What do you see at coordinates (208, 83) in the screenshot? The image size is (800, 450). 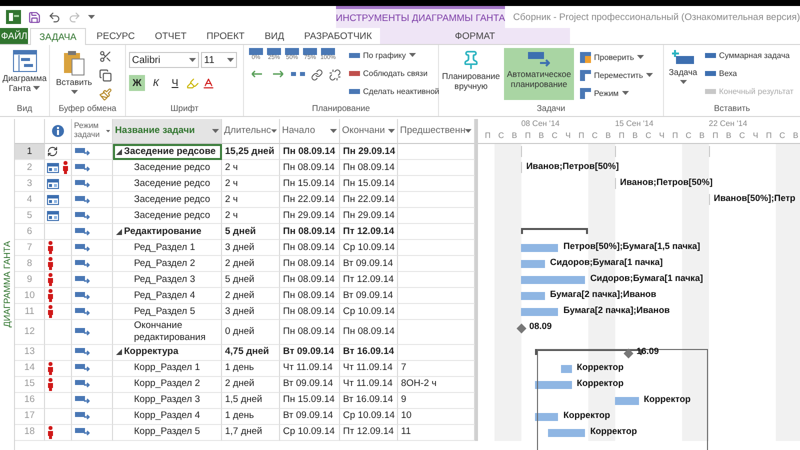 I see `font-color-icon` at bounding box center [208, 83].